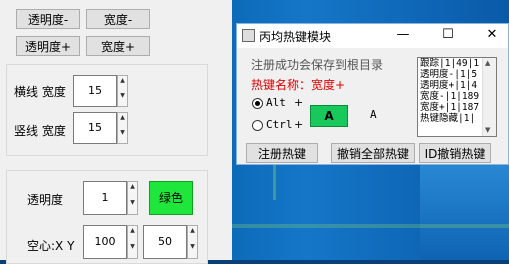 The width and height of the screenshot is (509, 264). I want to click on color-button: 绿色, so click(171, 198).